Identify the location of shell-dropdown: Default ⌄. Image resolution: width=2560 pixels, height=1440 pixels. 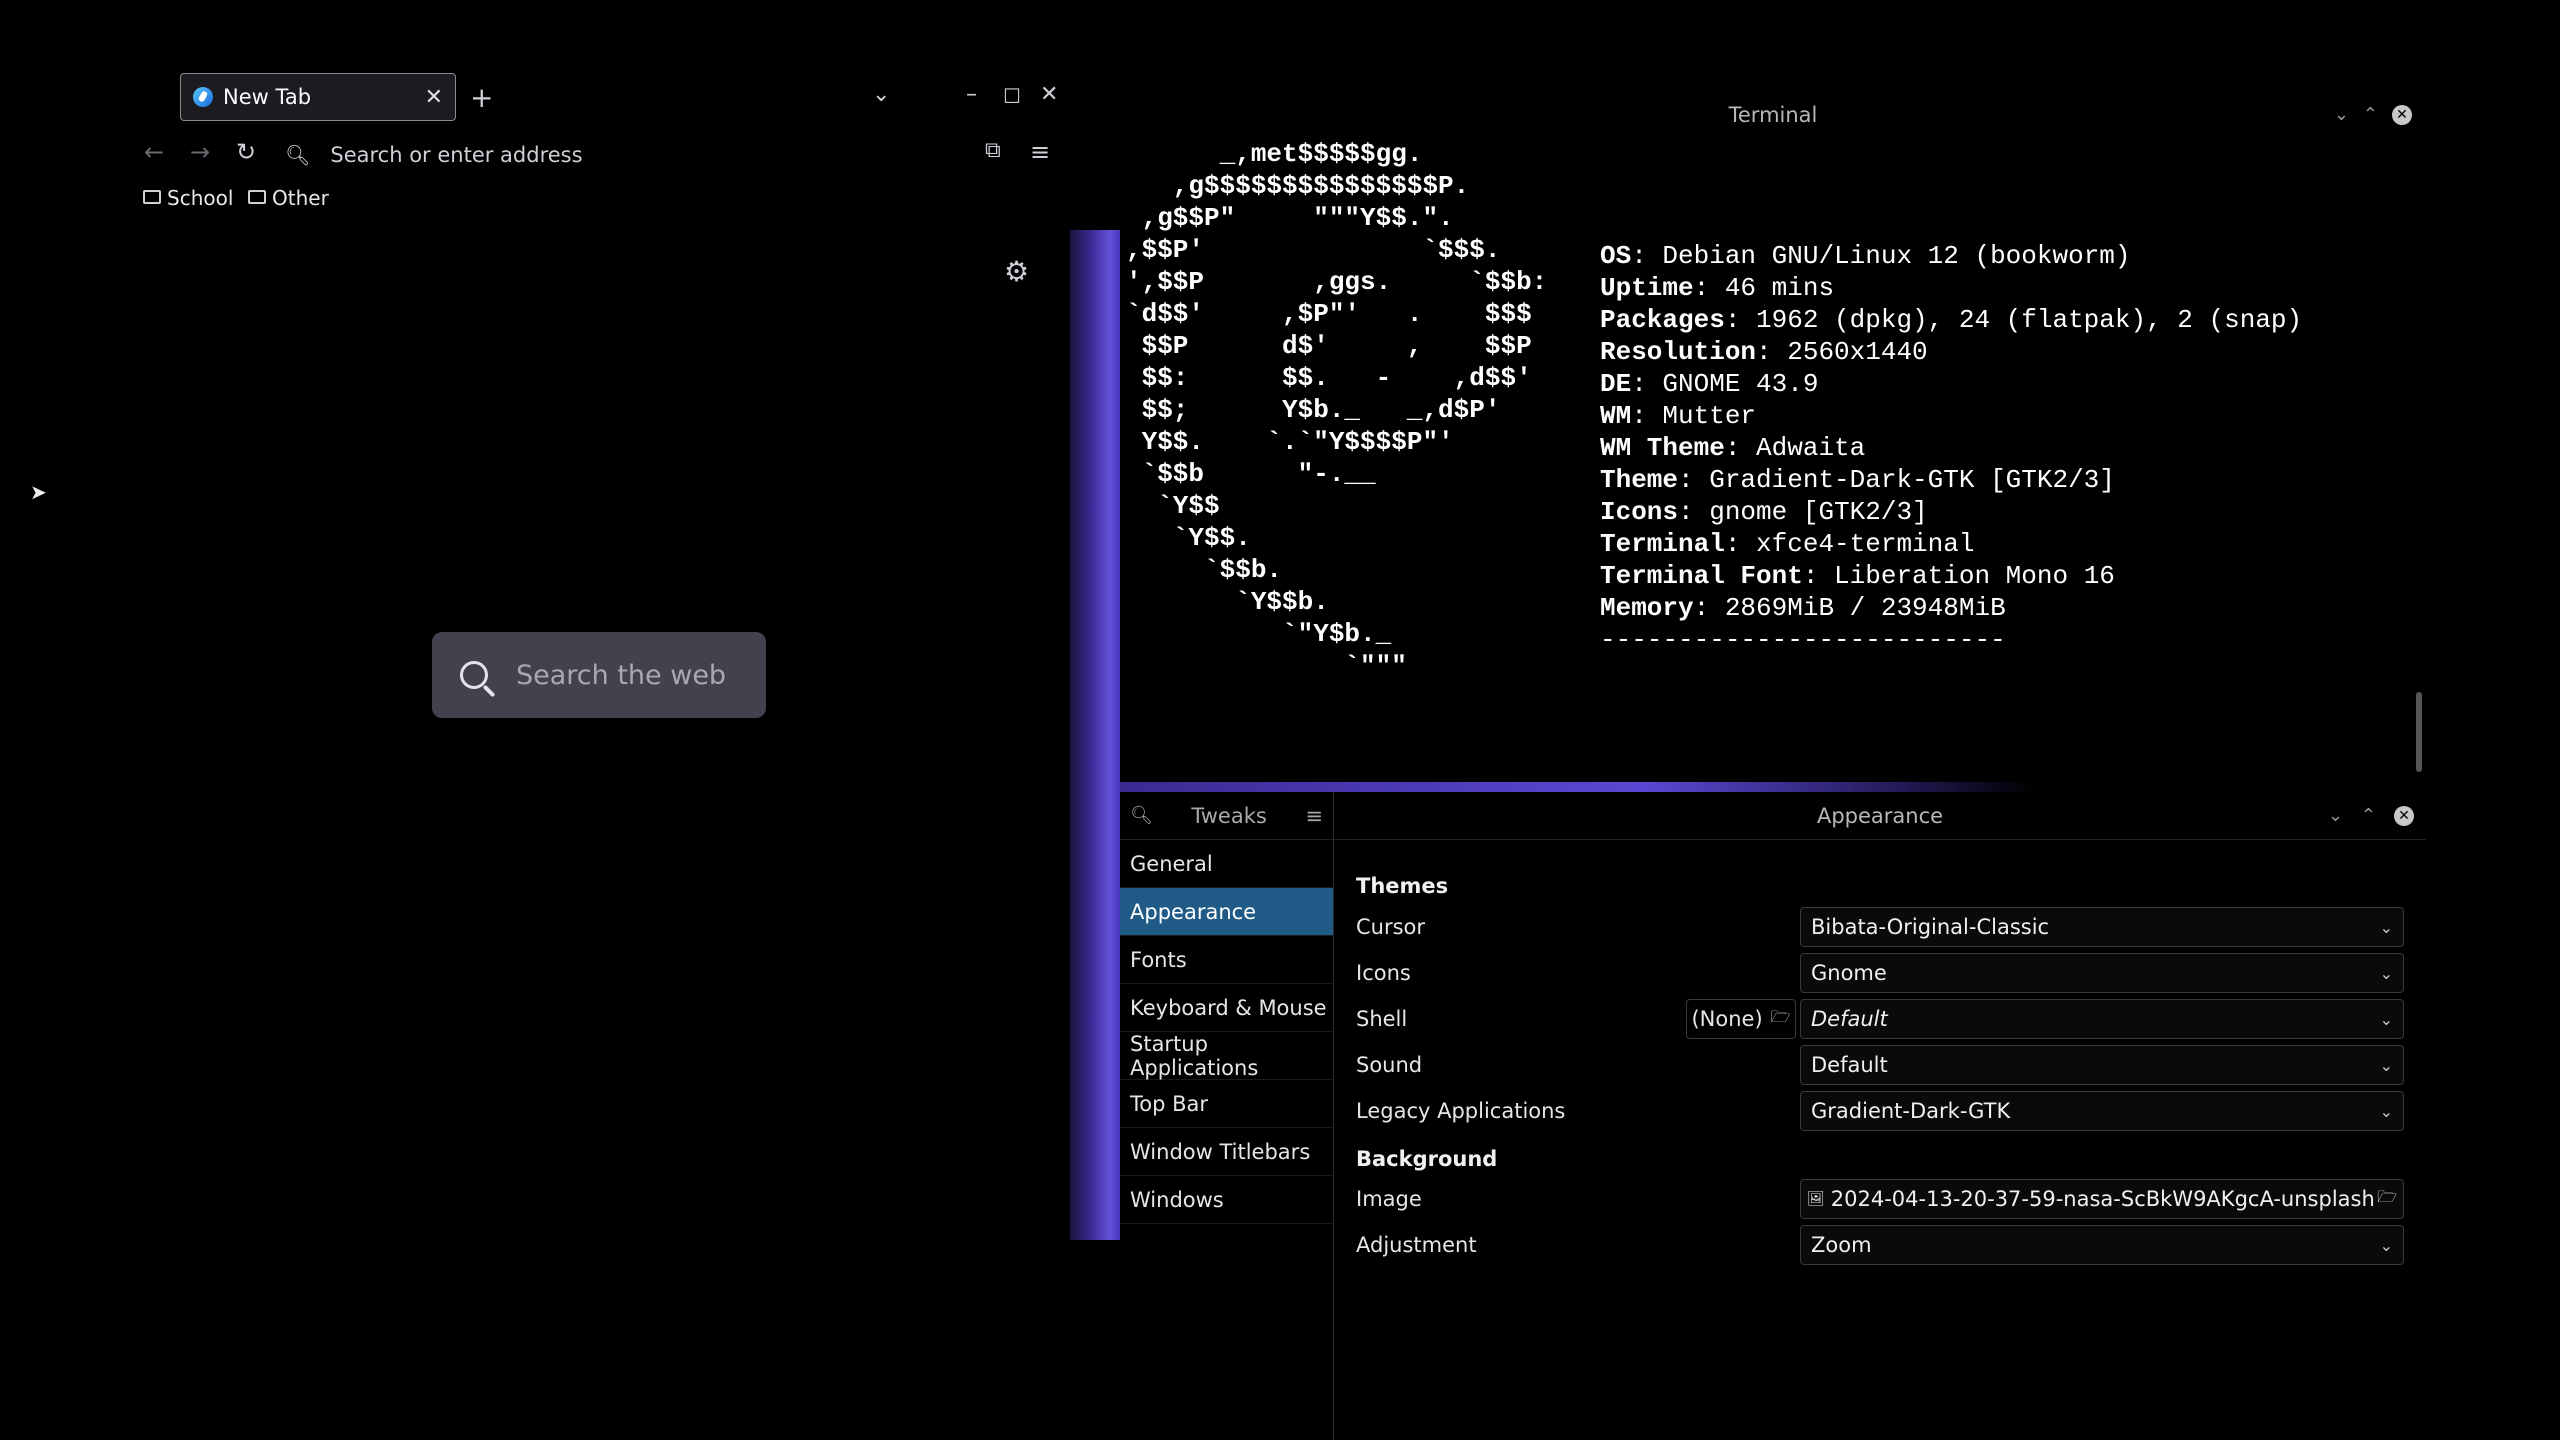
(2102, 1019).